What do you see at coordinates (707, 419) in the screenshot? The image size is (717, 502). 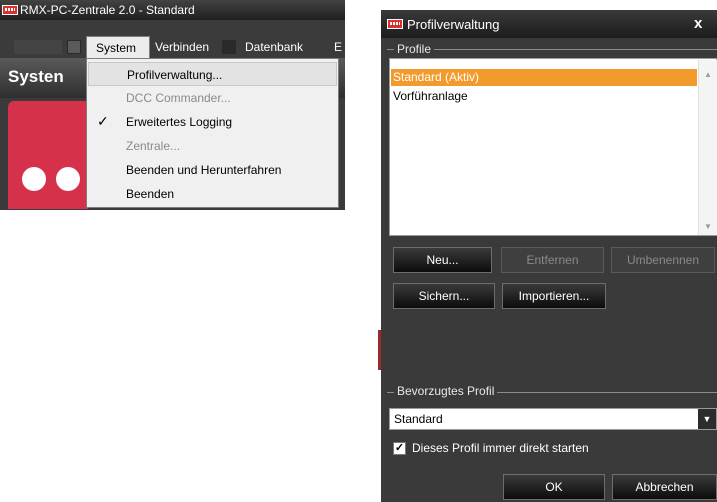 I see `chevron-down-icon: ▼` at bounding box center [707, 419].